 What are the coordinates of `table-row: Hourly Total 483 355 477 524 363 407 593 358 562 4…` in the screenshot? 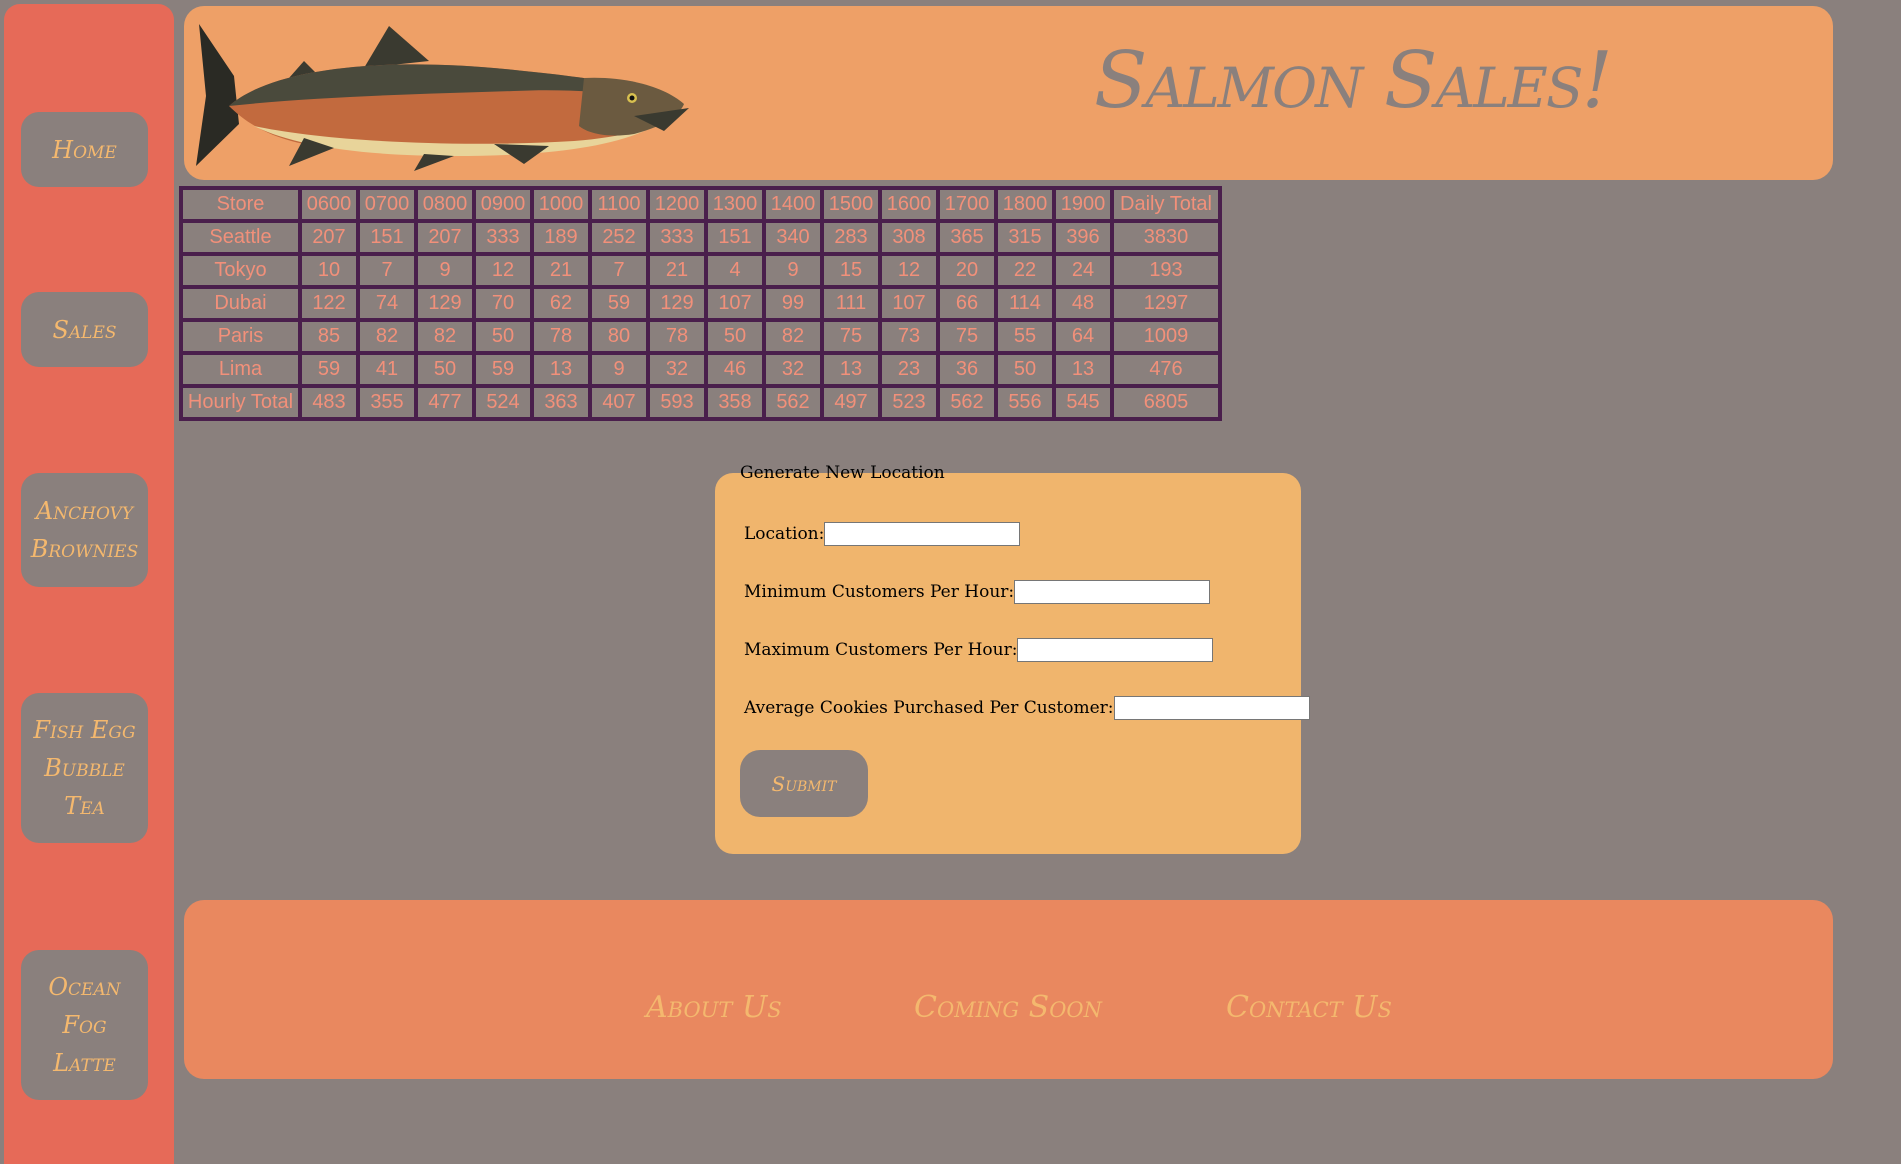 It's located at (700, 402).